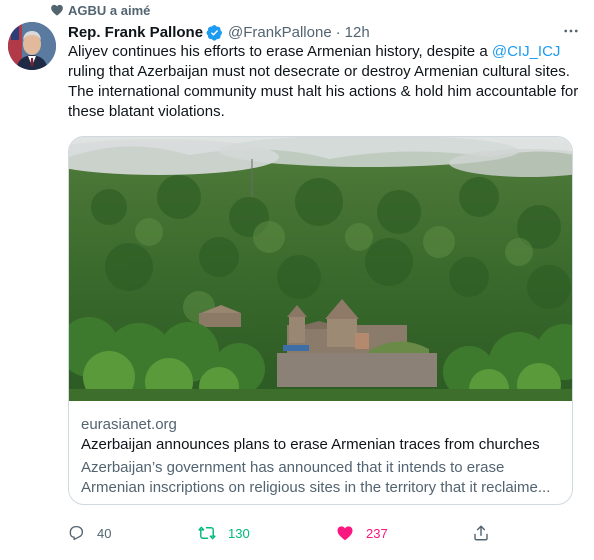  Describe the element at coordinates (129, 424) in the screenshot. I see `card-domain: eurasianet.org` at that location.